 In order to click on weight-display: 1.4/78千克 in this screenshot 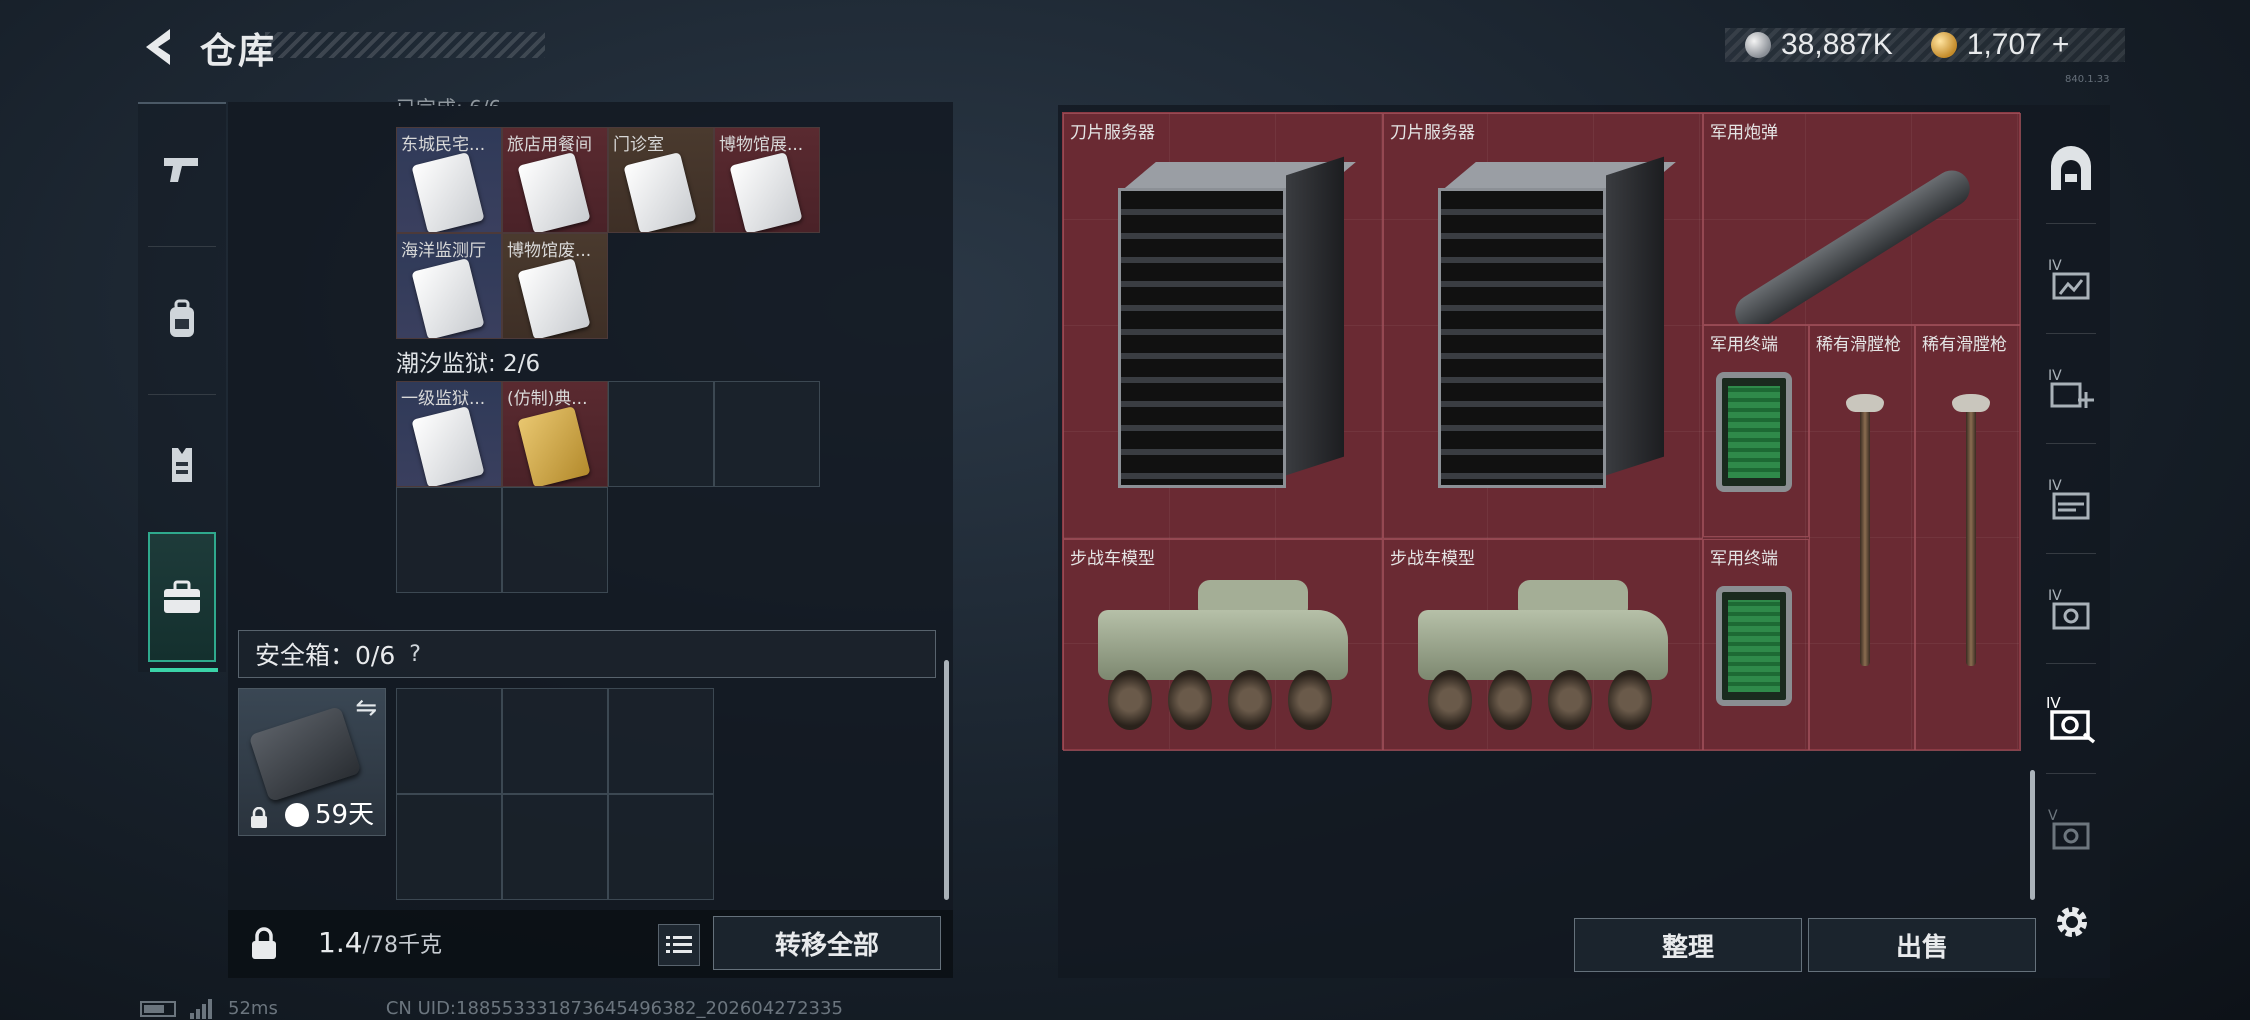, I will do `click(380, 942)`.